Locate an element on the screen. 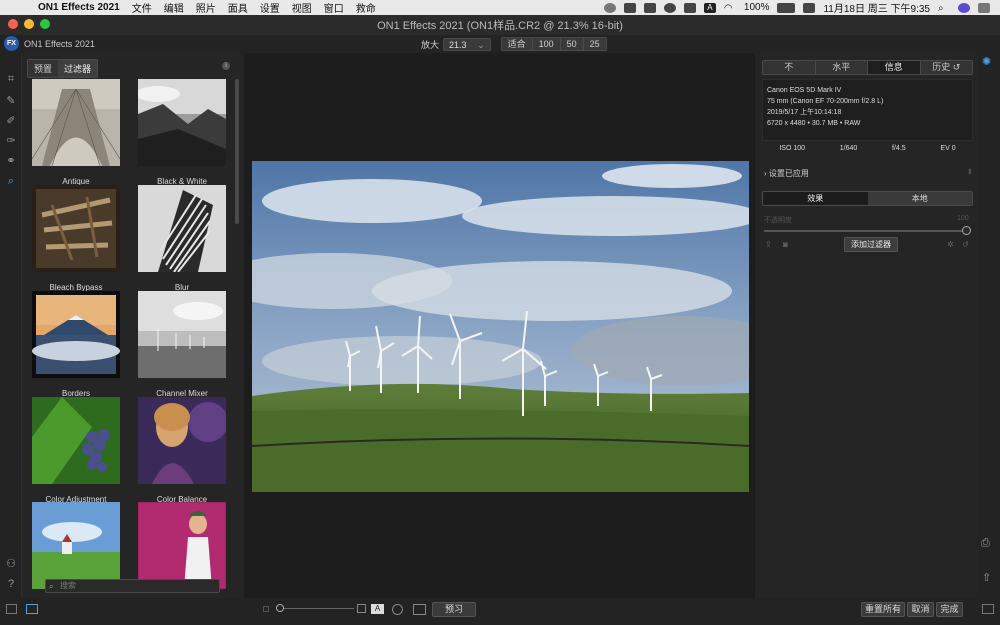  zoom-fit-button: 适合 is located at coordinates (517, 44).